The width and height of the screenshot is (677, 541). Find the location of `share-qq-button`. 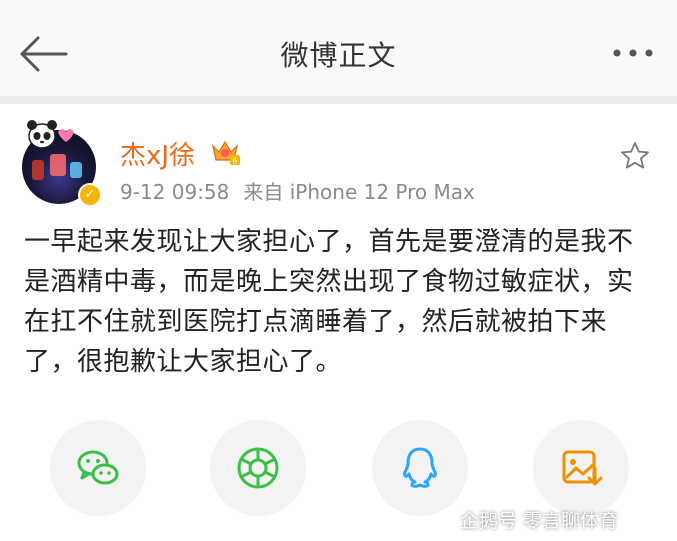

share-qq-button is located at coordinates (420, 468).